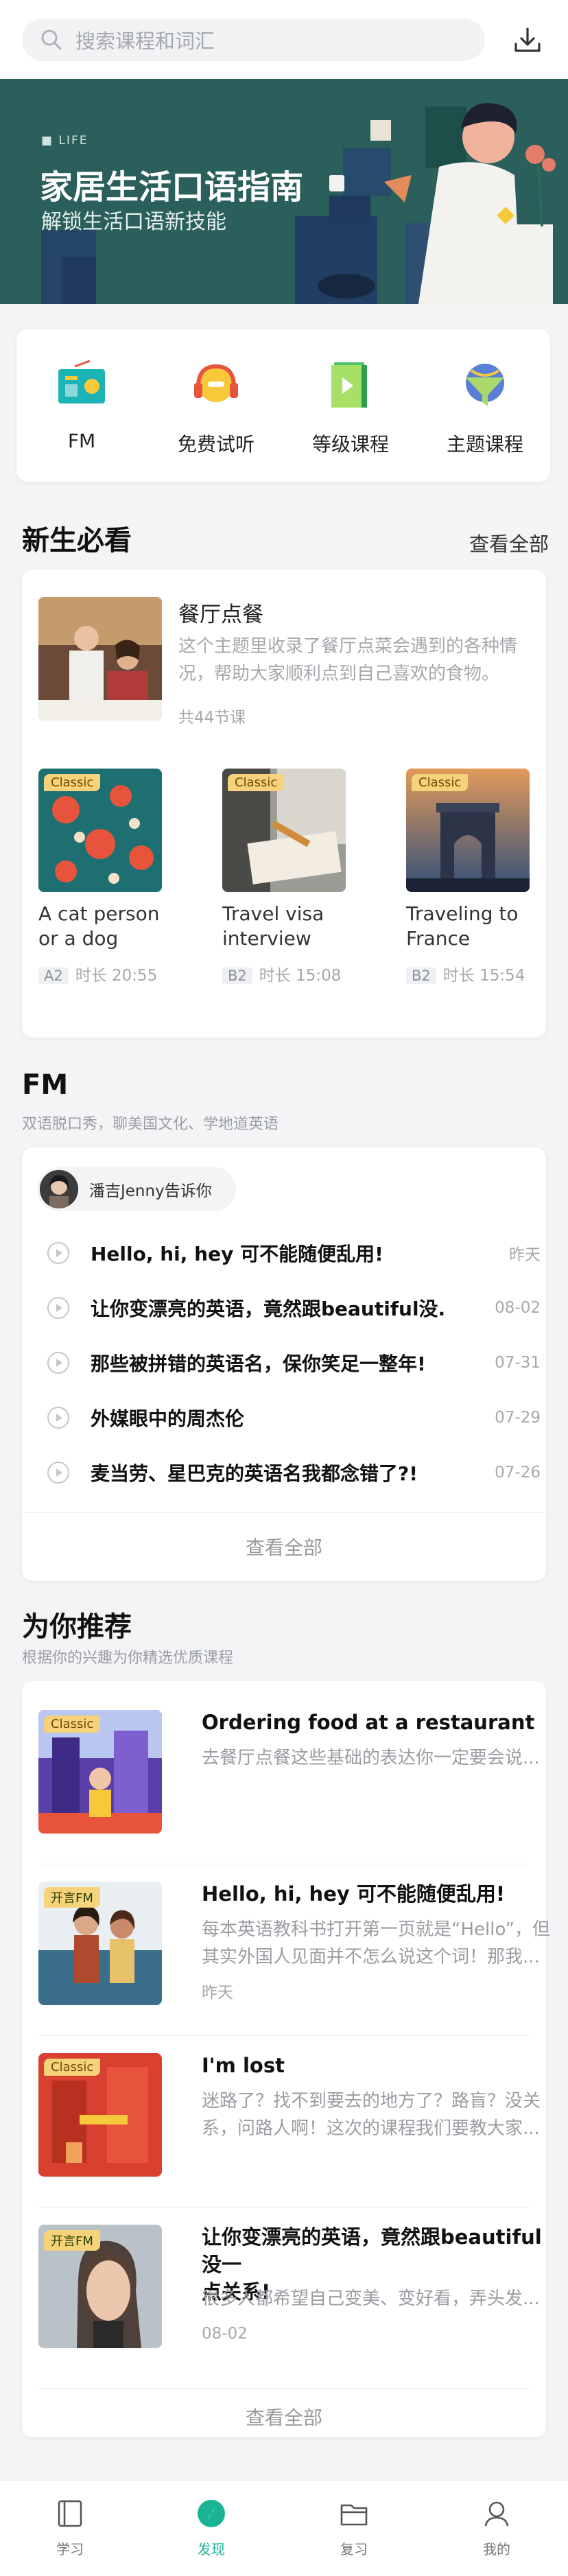 The image size is (568, 2576). What do you see at coordinates (518, 1363) in the screenshot?
I see `fm-episode-date: 07-31` at bounding box center [518, 1363].